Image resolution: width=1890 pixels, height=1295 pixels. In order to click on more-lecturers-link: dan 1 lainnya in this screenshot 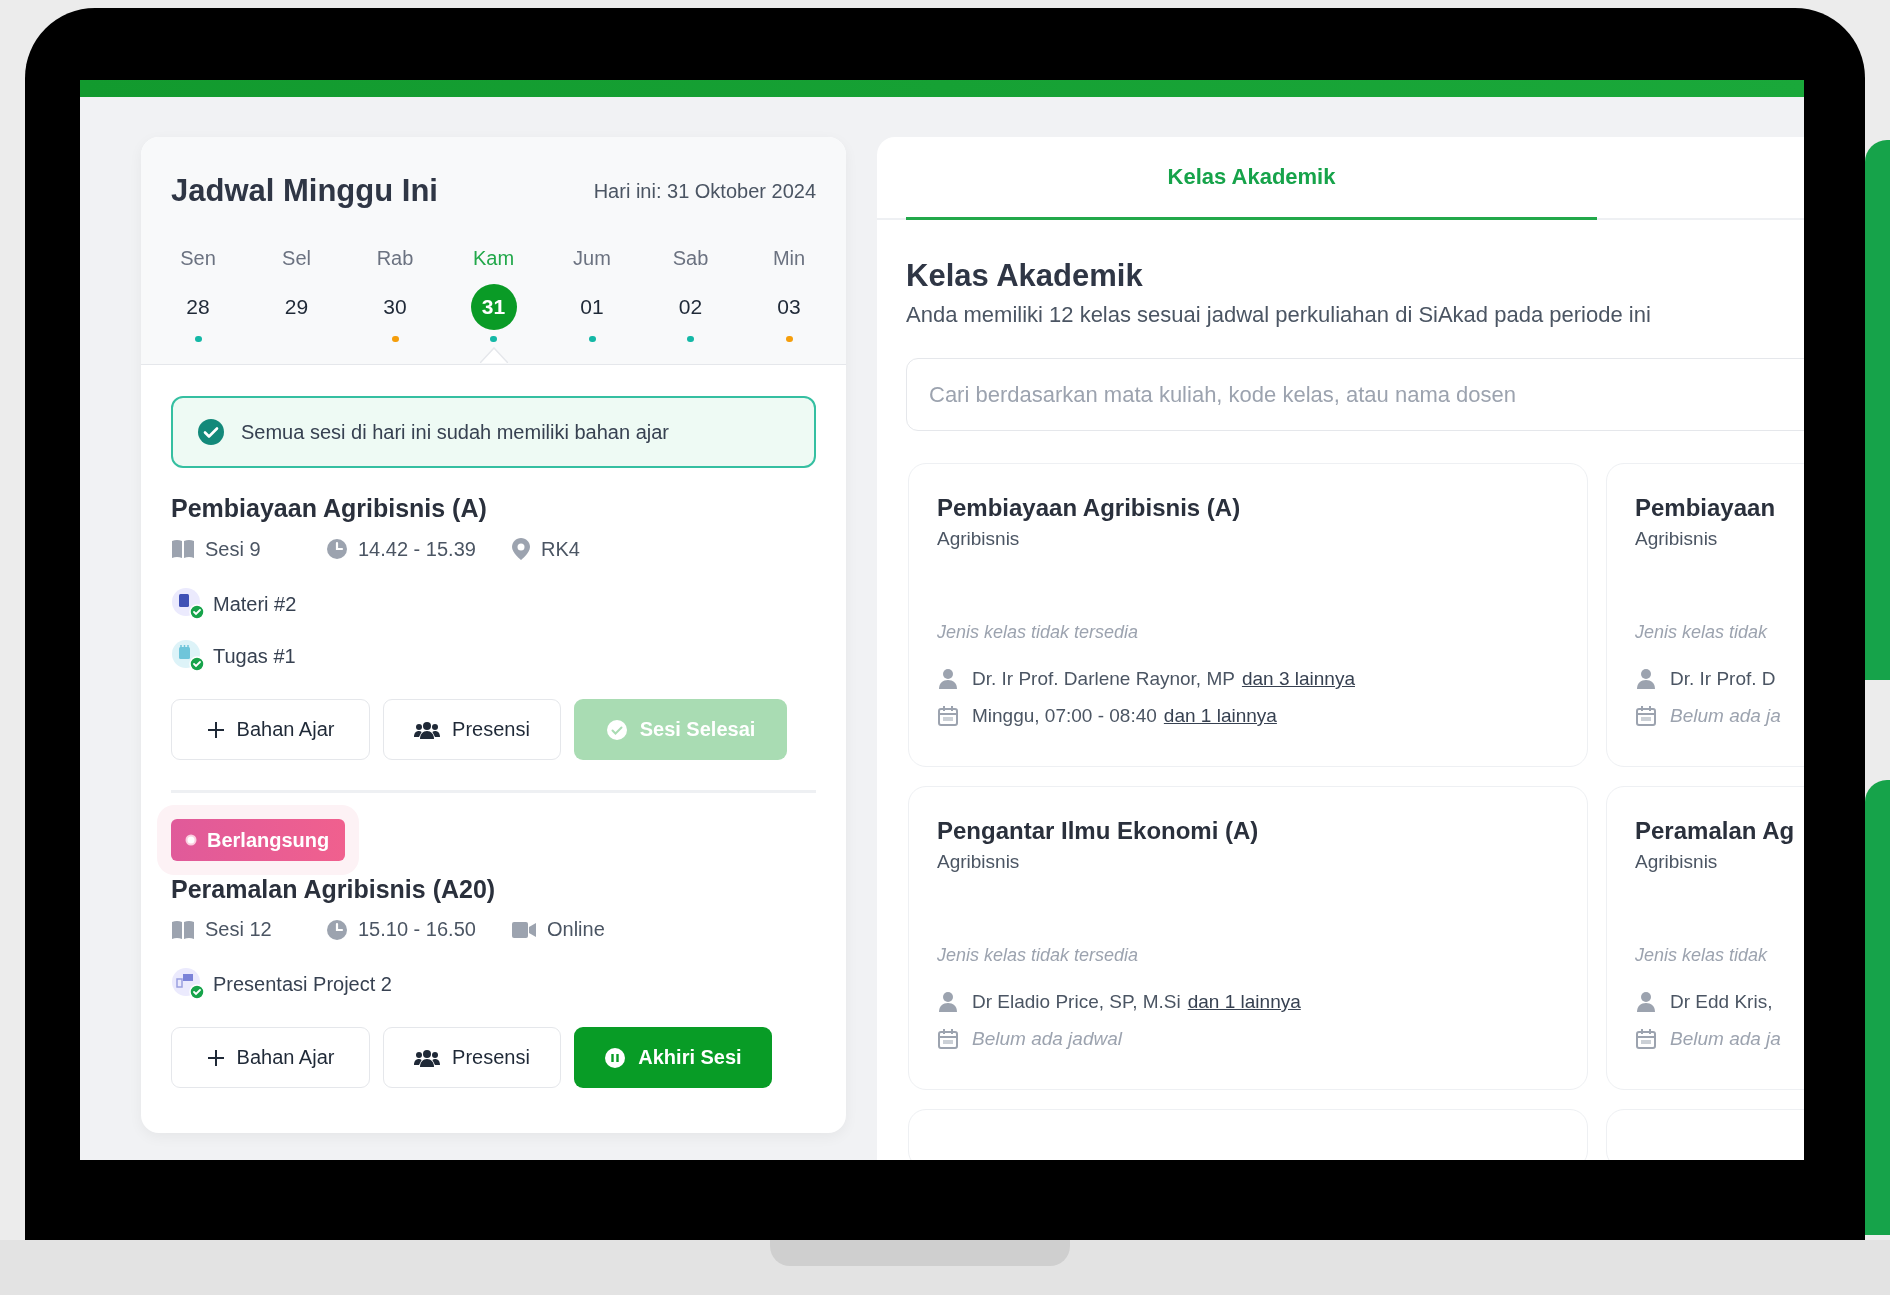, I will do `click(1244, 1002)`.